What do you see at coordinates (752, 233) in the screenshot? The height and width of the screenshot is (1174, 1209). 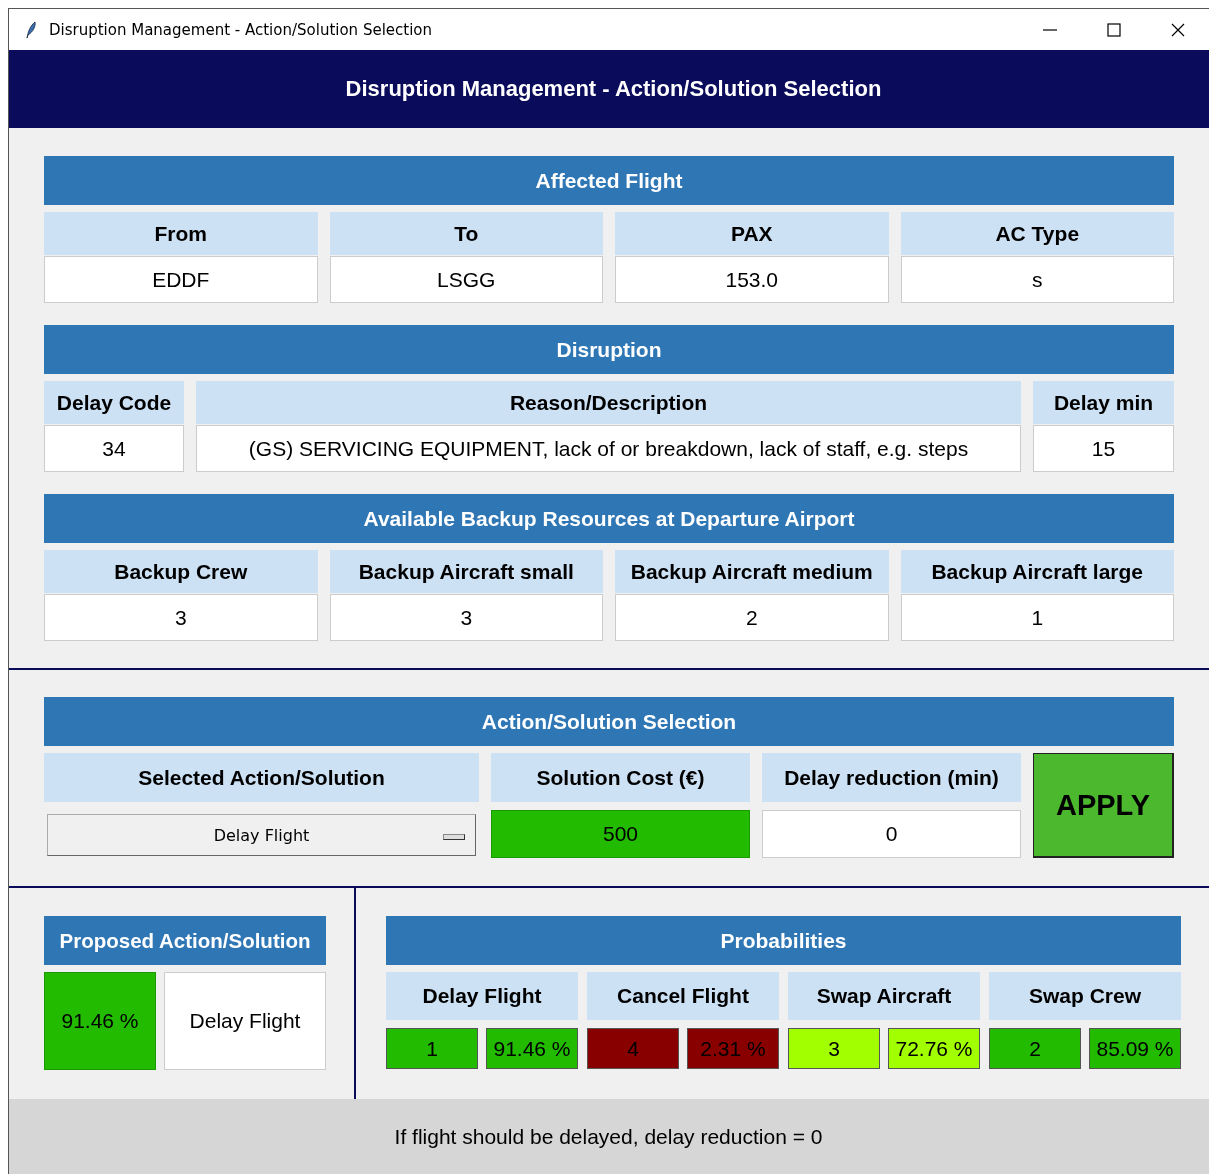 I see `field-label: PAX` at bounding box center [752, 233].